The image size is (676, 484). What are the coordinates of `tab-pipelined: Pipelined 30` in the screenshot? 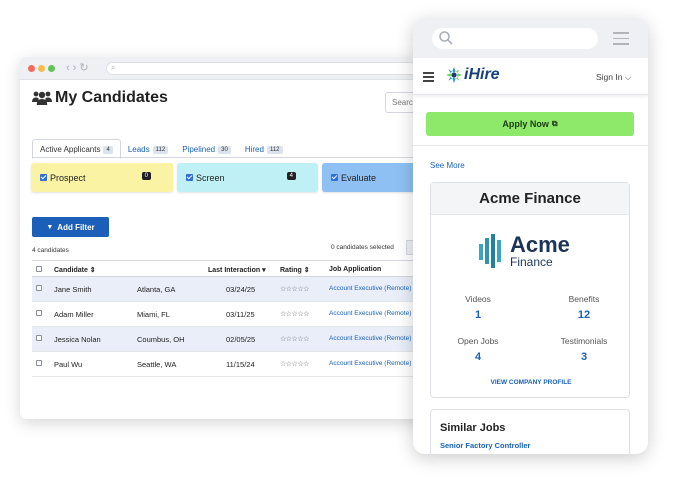 It's located at (206, 149).